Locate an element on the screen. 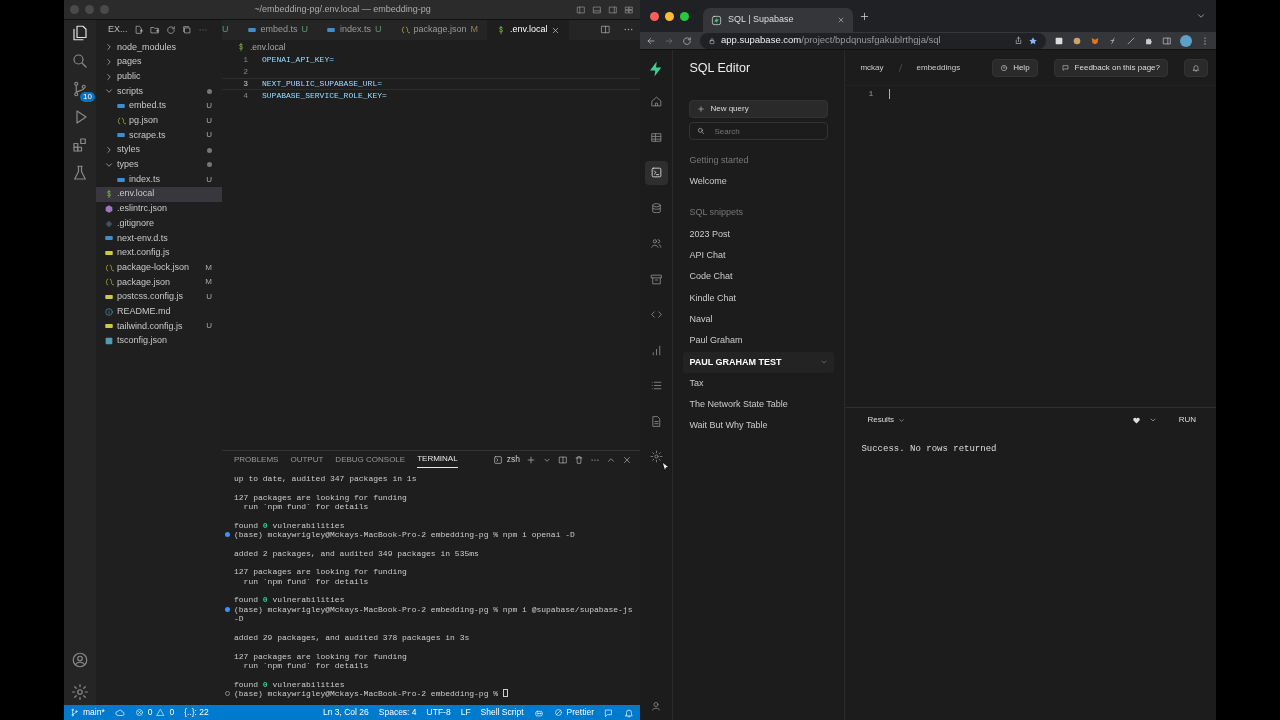 The image size is (1280, 720). line-number: 4 is located at coordinates (245, 96).